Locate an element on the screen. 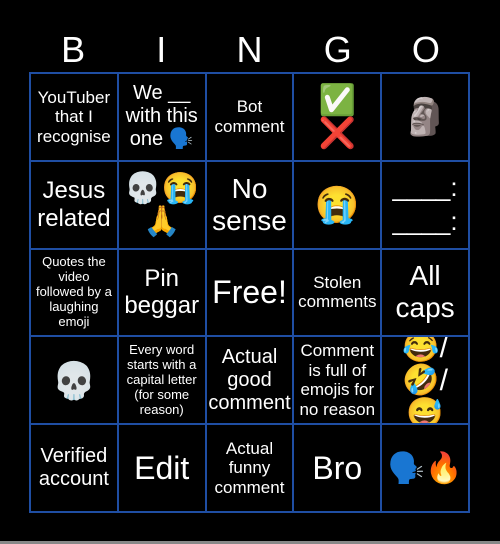 This screenshot has height=544, width=500. bingo-free-space: Free! is located at coordinates (249, 292).